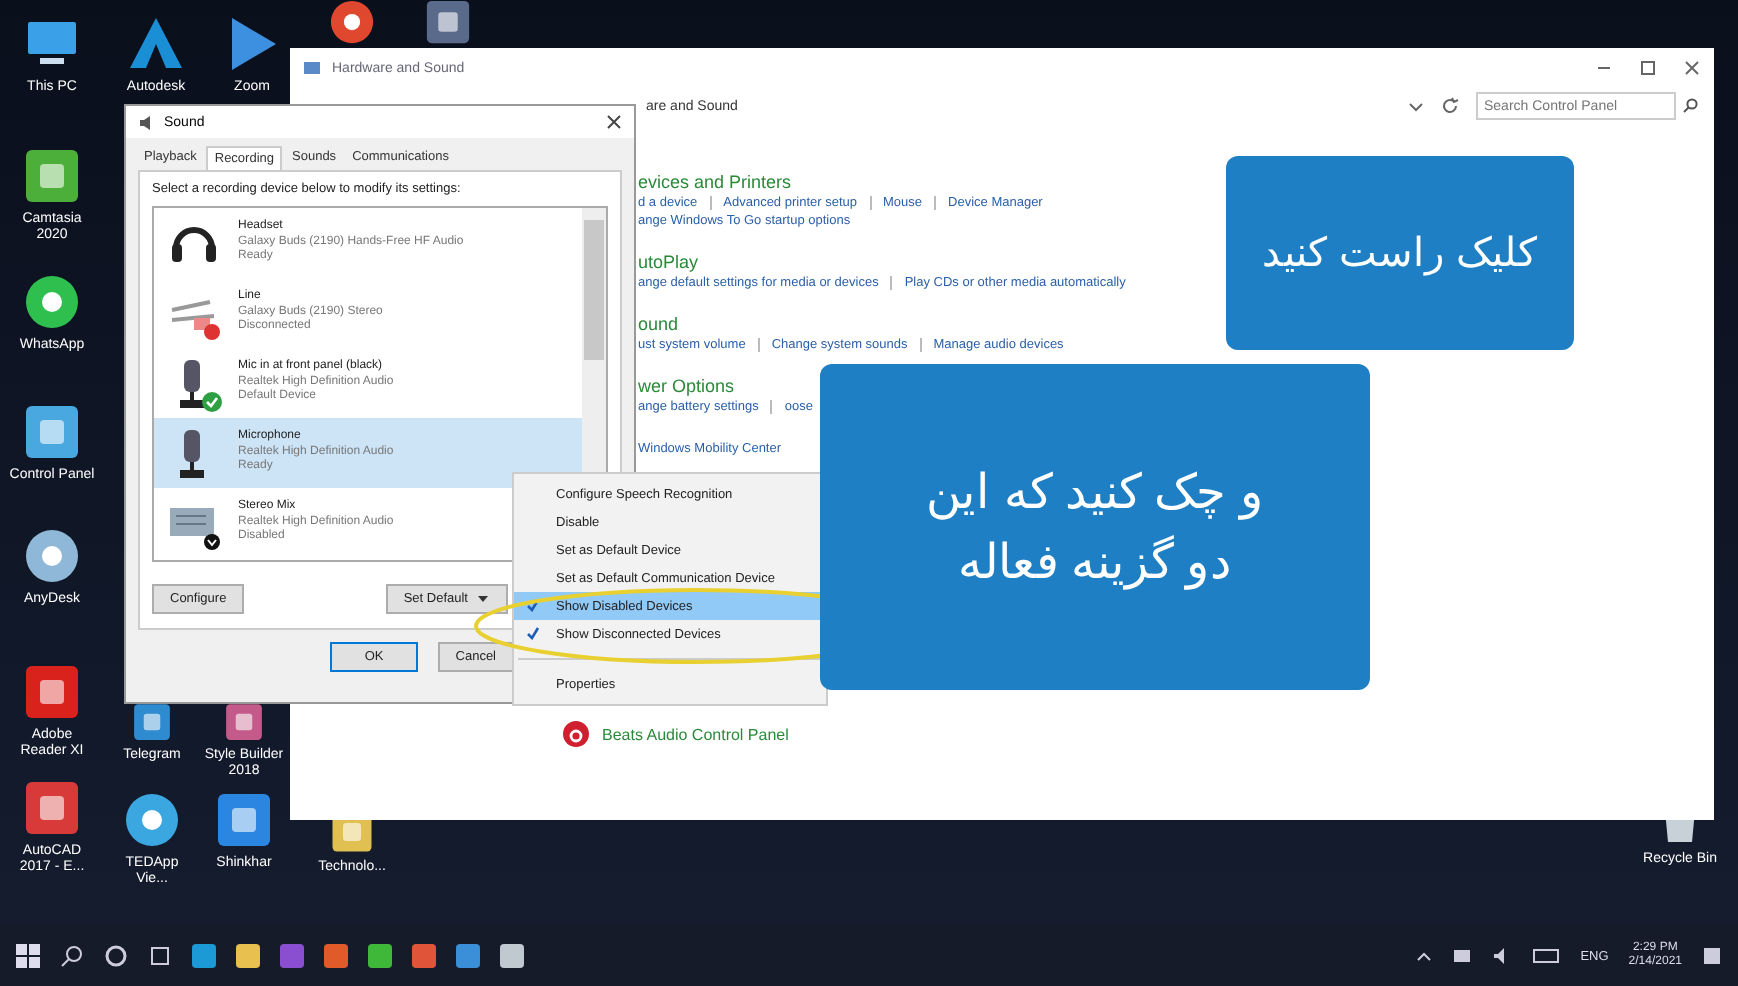 Image resolution: width=1738 pixels, height=986 pixels. Describe the element at coordinates (147, 122) in the screenshot. I see `speaker-icon` at that location.